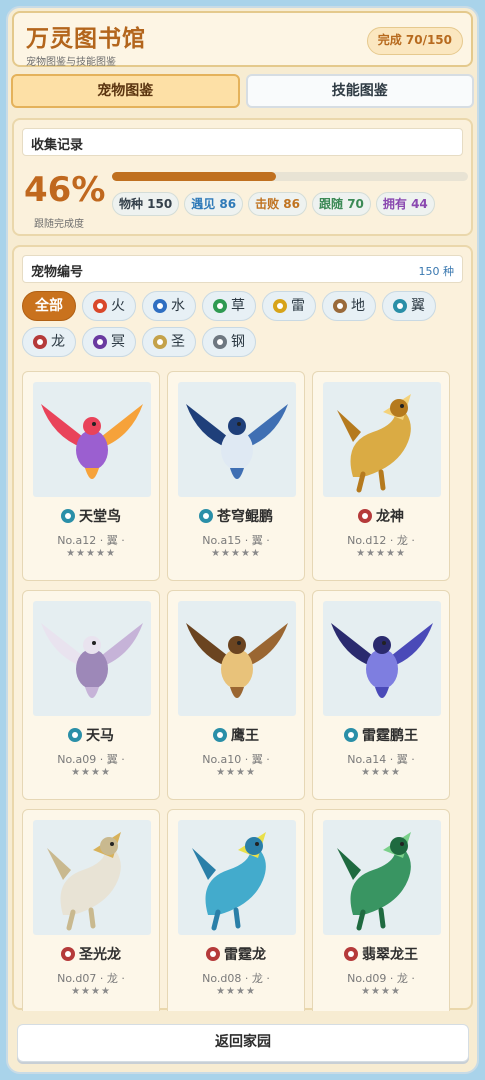 This screenshot has width=485, height=1080. Describe the element at coordinates (238, 342) in the screenshot. I see `filter-chip-label: 钢` at that location.